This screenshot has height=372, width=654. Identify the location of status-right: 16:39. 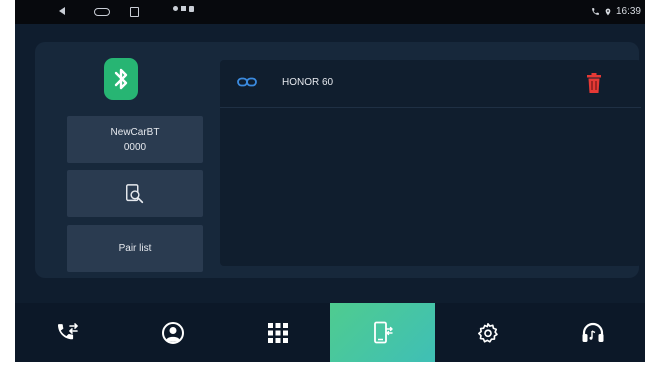
(616, 11).